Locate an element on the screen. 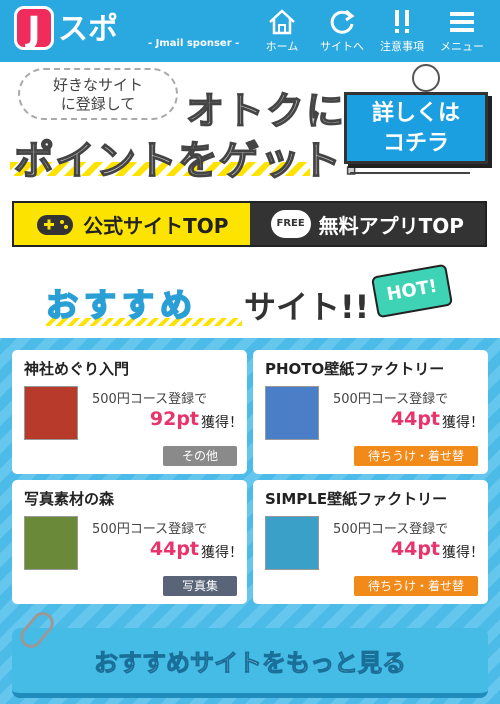  refresh-icon is located at coordinates (342, 21).